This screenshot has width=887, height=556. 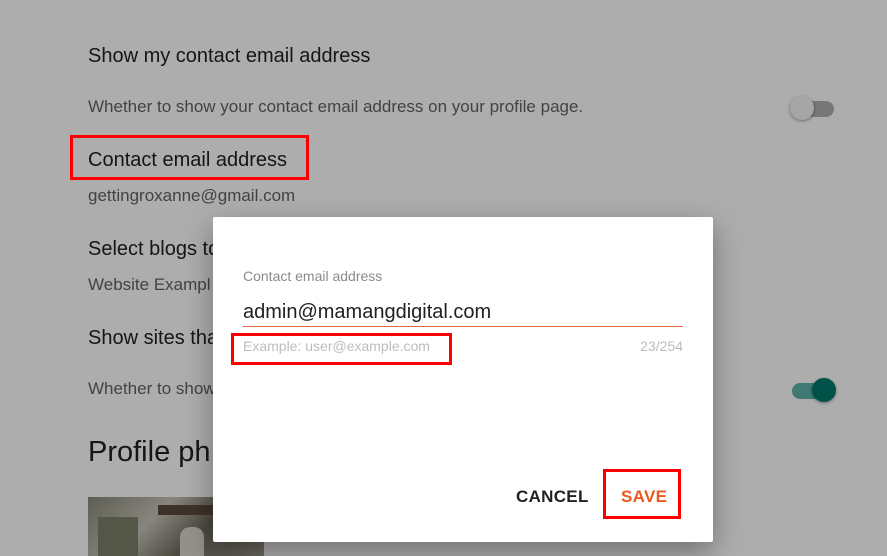 What do you see at coordinates (313, 276) in the screenshot?
I see `email-field-label: Contact email address` at bounding box center [313, 276].